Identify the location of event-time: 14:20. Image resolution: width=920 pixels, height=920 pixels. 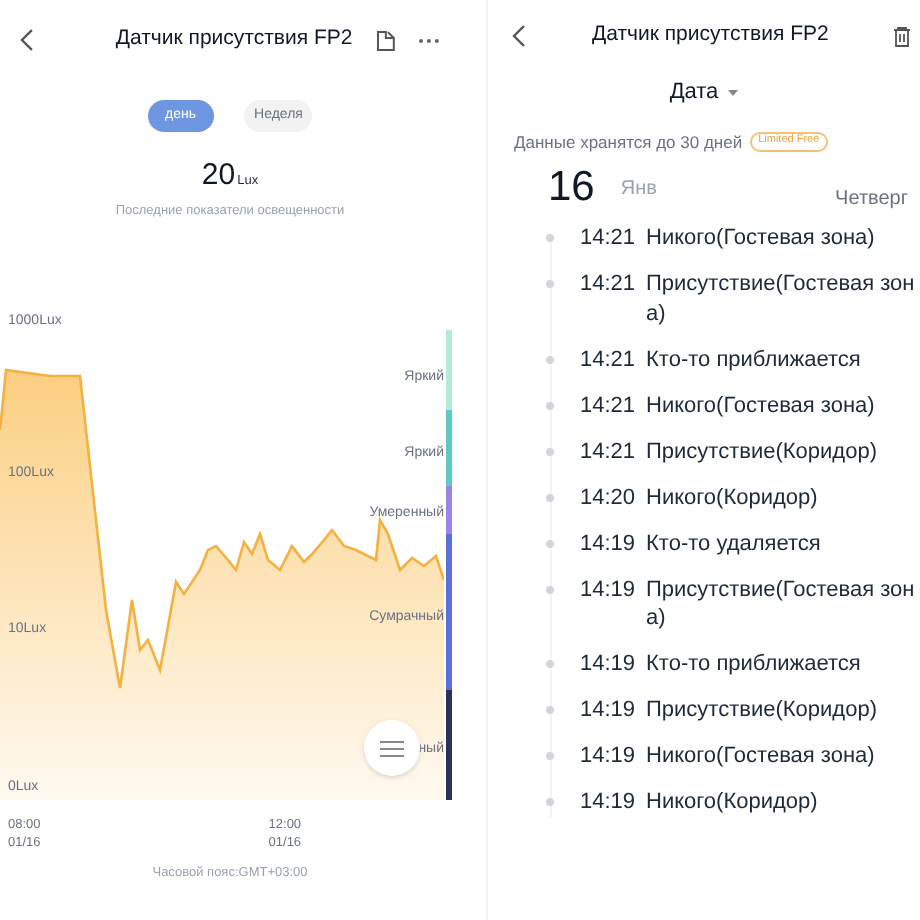
(609, 498).